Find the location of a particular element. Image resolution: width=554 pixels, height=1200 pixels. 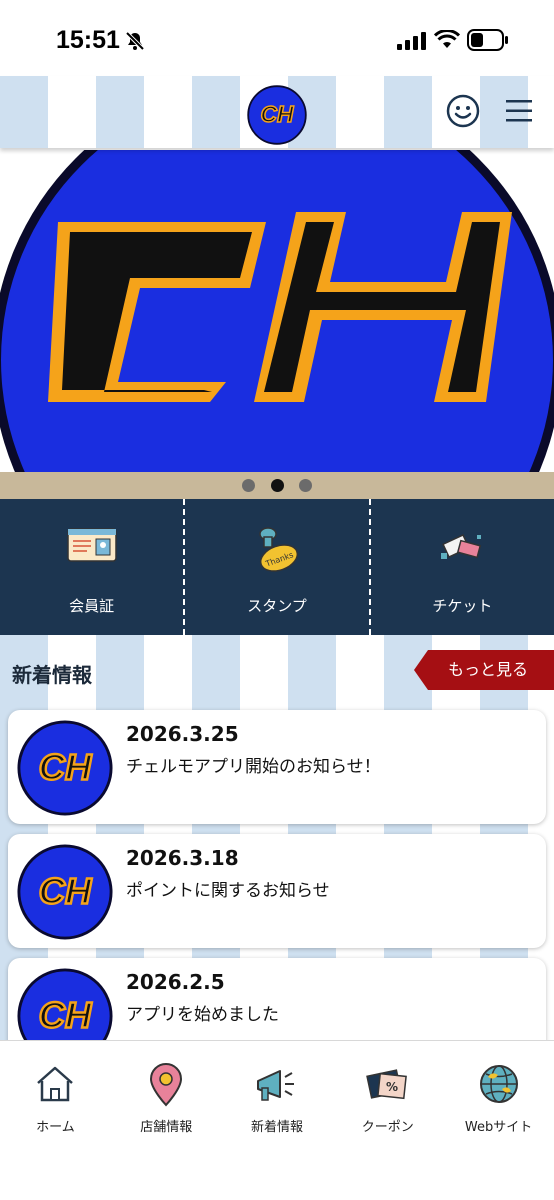

stamp-icon: Thanks is located at coordinates (279, 549).